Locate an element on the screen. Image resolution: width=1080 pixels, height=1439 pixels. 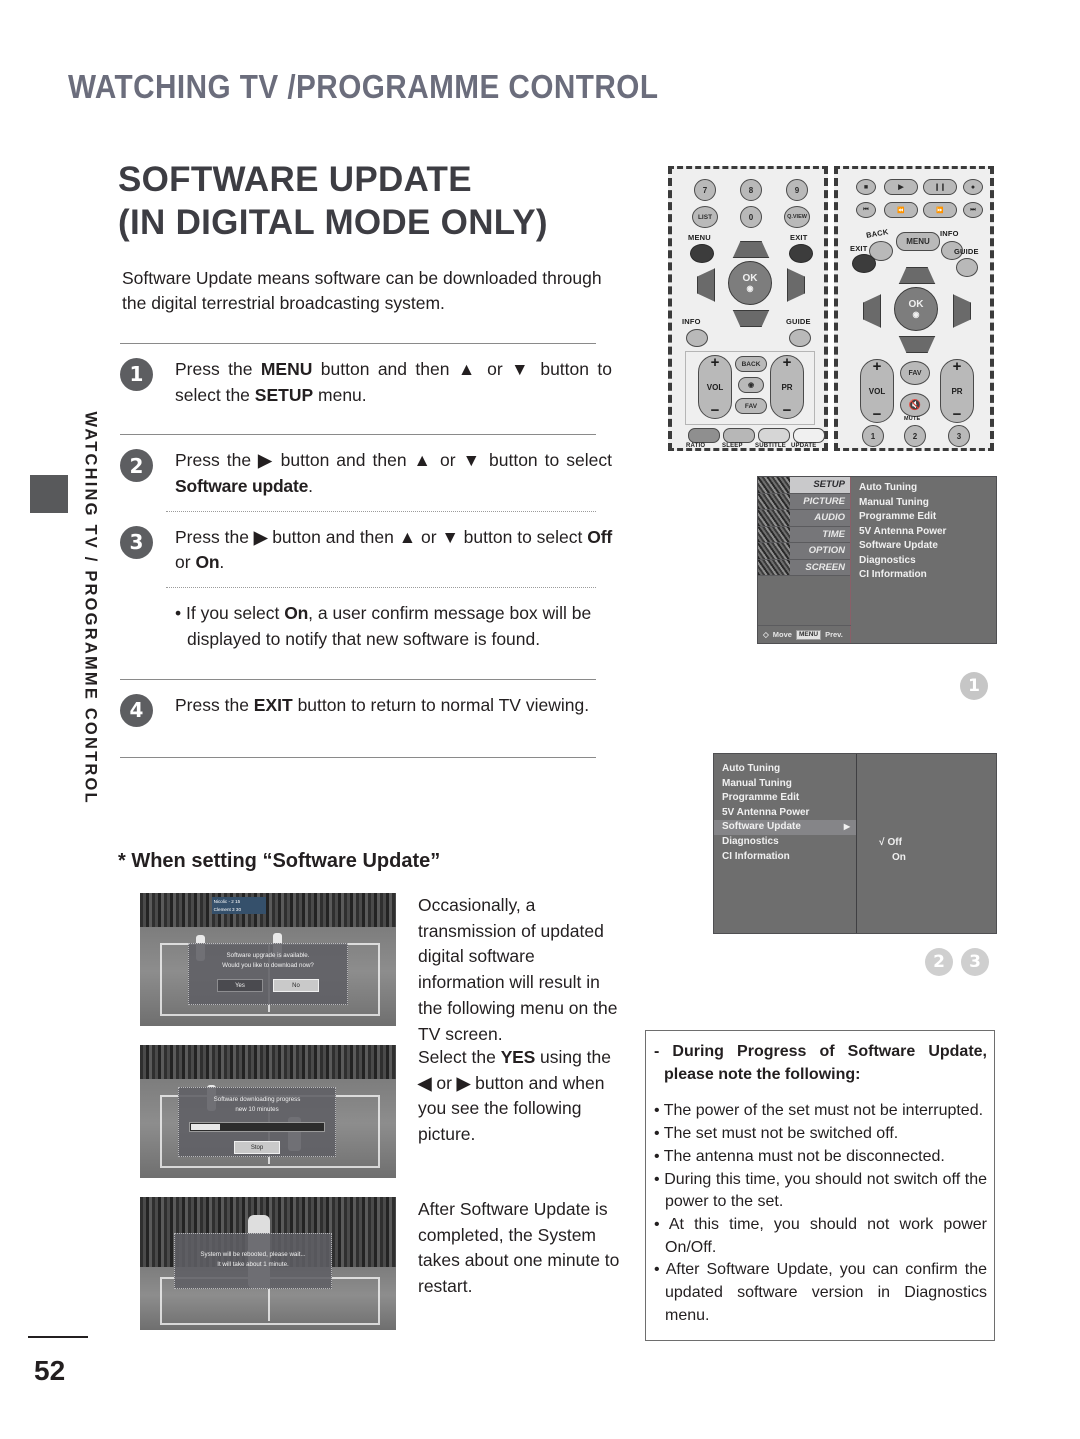
label: Diagnostics is located at coordinates (750, 841).